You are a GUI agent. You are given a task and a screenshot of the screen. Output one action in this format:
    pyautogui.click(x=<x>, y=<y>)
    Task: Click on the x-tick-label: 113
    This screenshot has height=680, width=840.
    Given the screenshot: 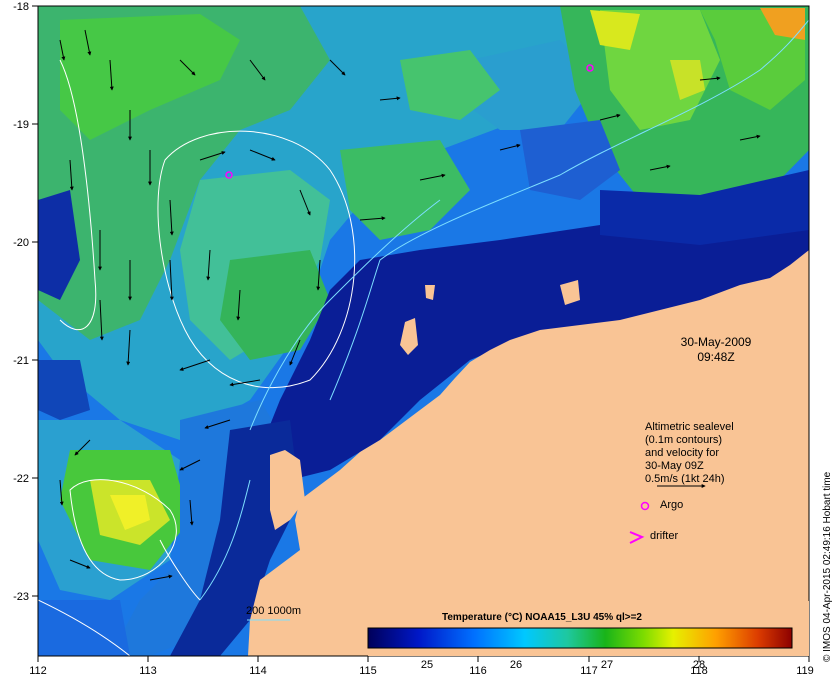 What is the action you would take?
    pyautogui.click(x=148, y=671)
    